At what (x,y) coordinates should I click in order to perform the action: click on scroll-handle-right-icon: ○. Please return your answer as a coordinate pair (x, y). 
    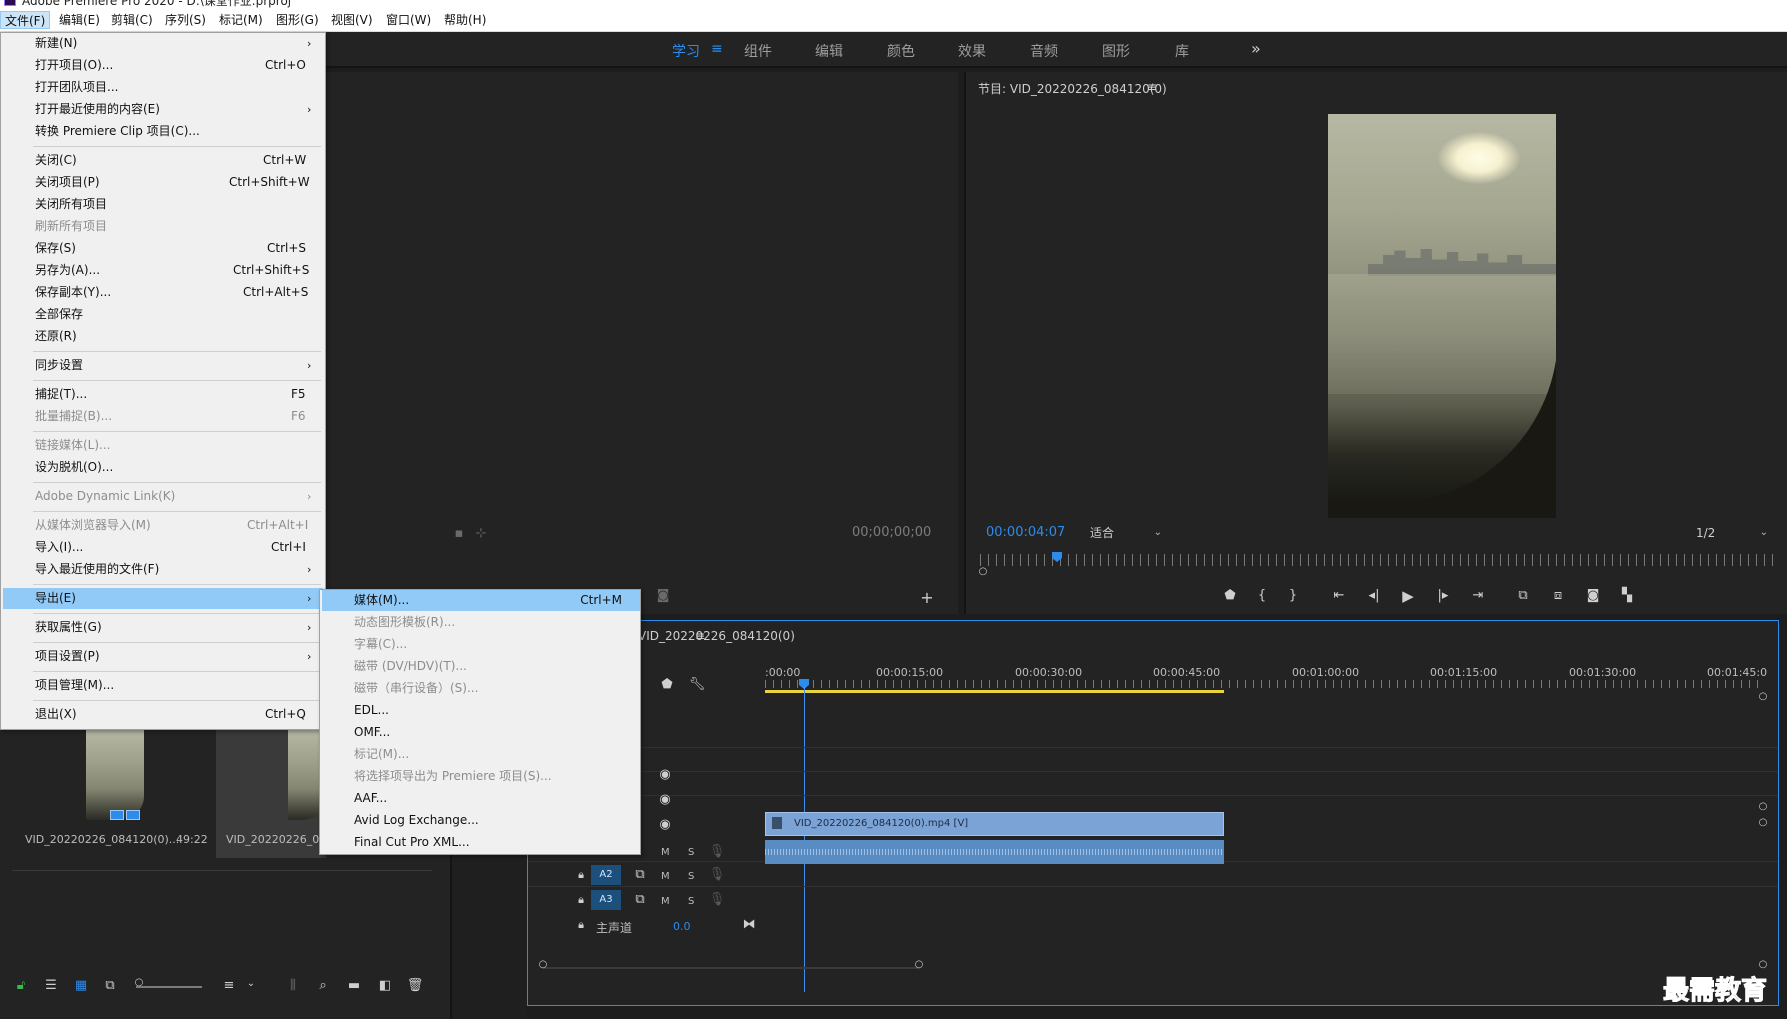
    Looking at the image, I should click on (919, 964).